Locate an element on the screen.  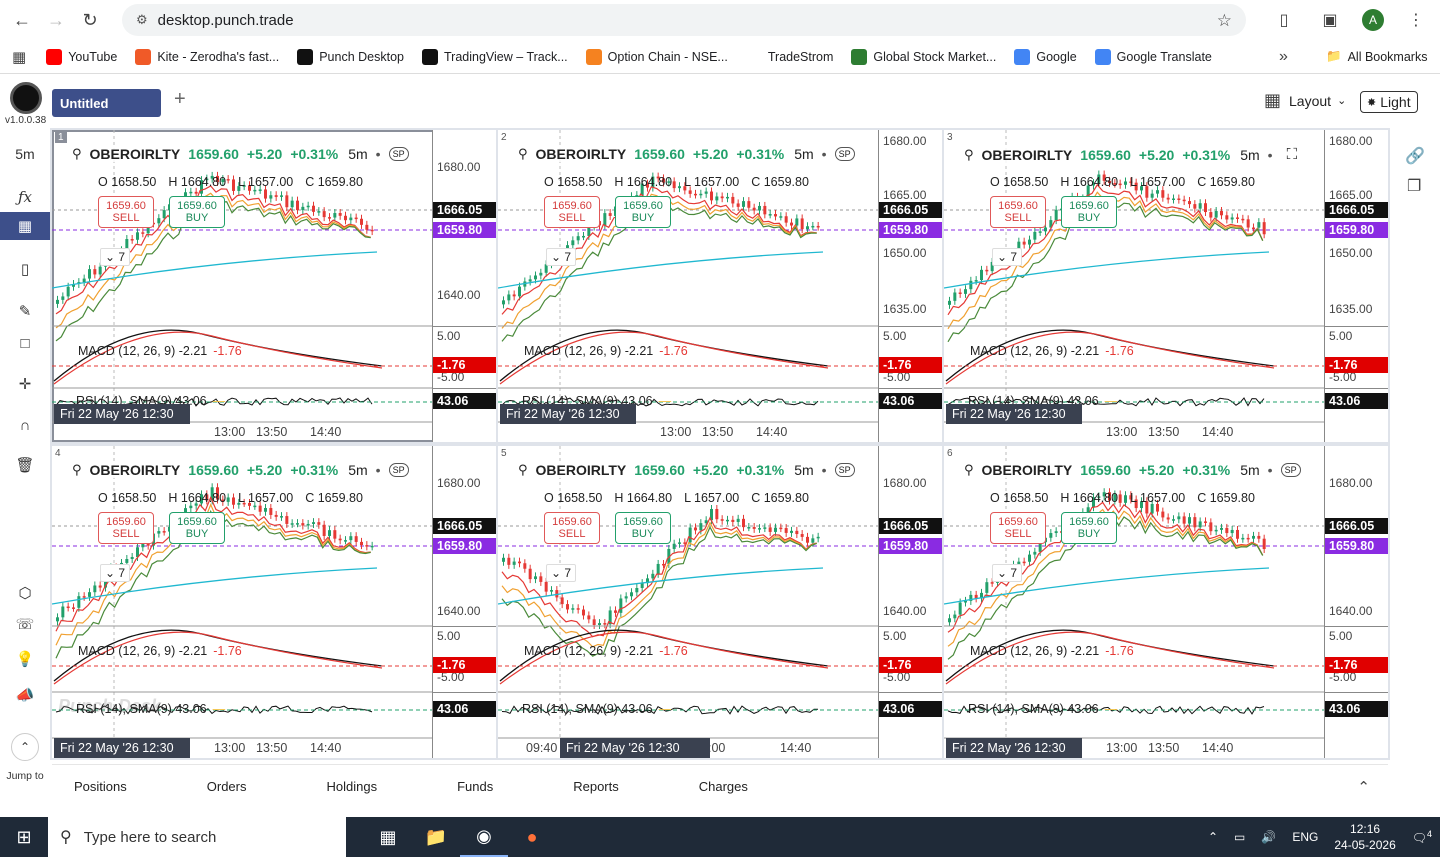
reload-icon: ↻ is located at coordinates (90, 20).